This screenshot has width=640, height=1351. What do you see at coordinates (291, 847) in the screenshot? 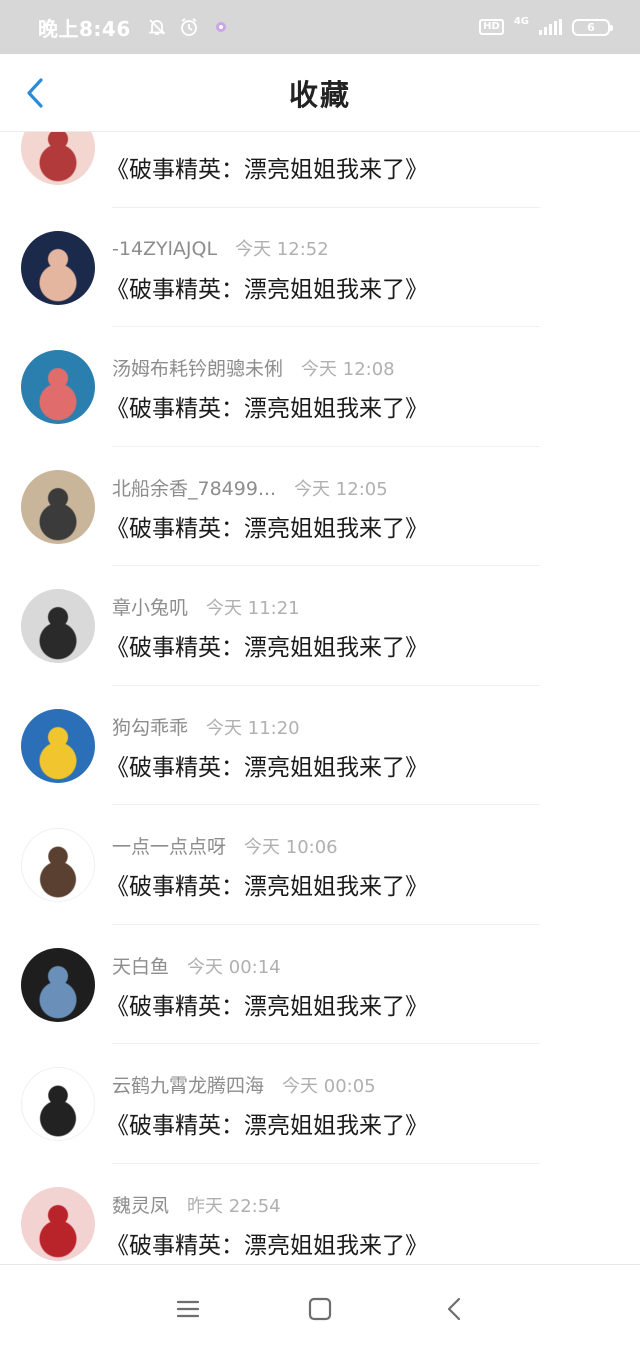
I see `timestamp: 今天 10:06` at bounding box center [291, 847].